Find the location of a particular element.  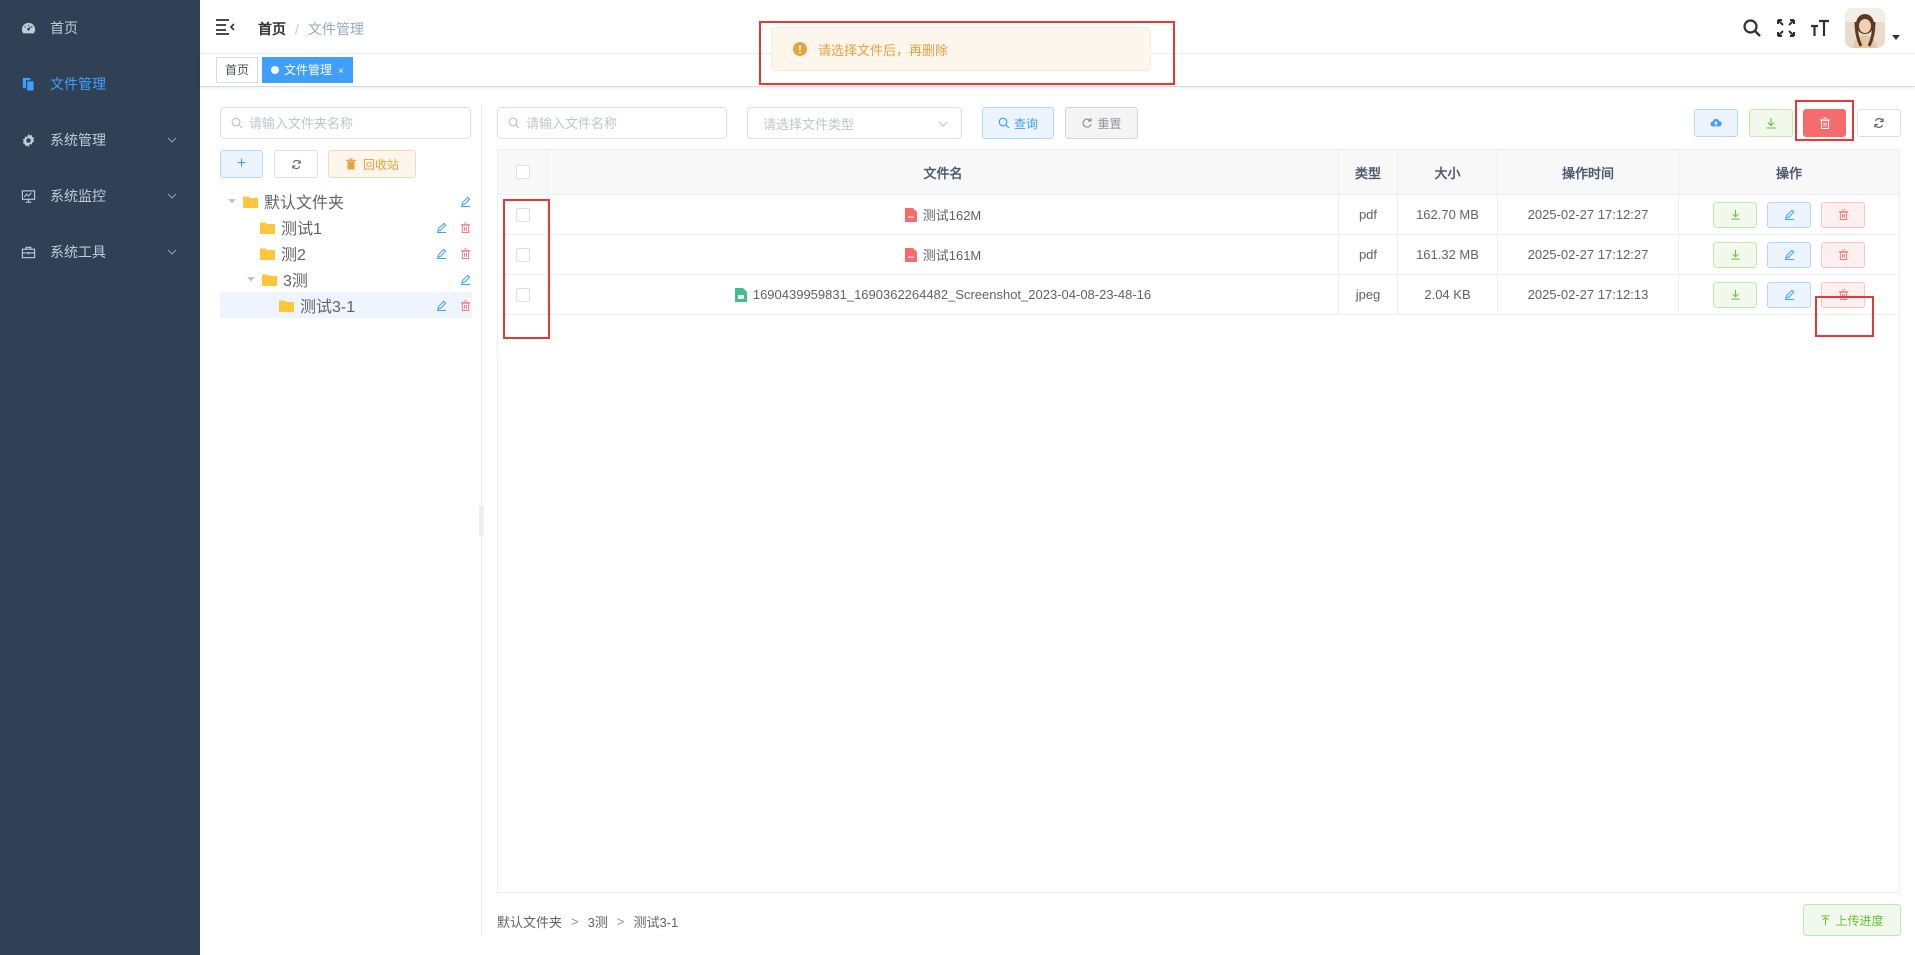

add-label: + is located at coordinates (241, 163).